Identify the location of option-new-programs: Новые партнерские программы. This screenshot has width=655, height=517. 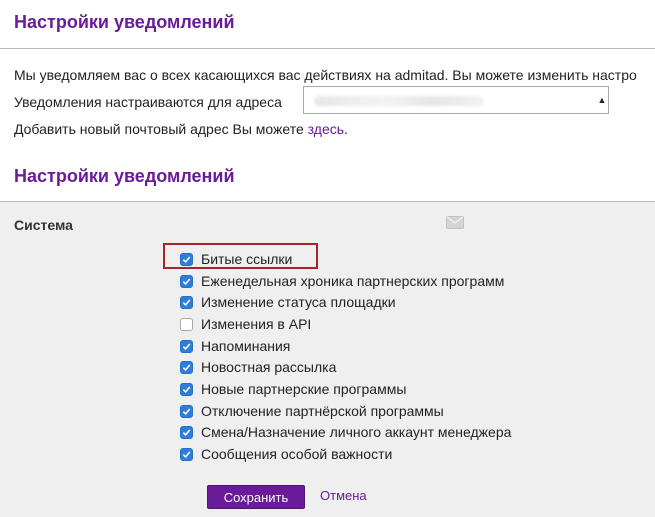
(360, 389).